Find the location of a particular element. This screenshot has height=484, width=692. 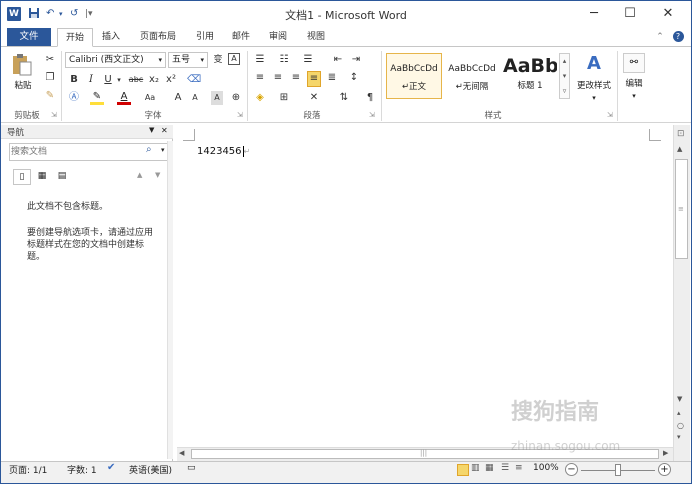

nav-search-input is located at coordinates (75, 152).